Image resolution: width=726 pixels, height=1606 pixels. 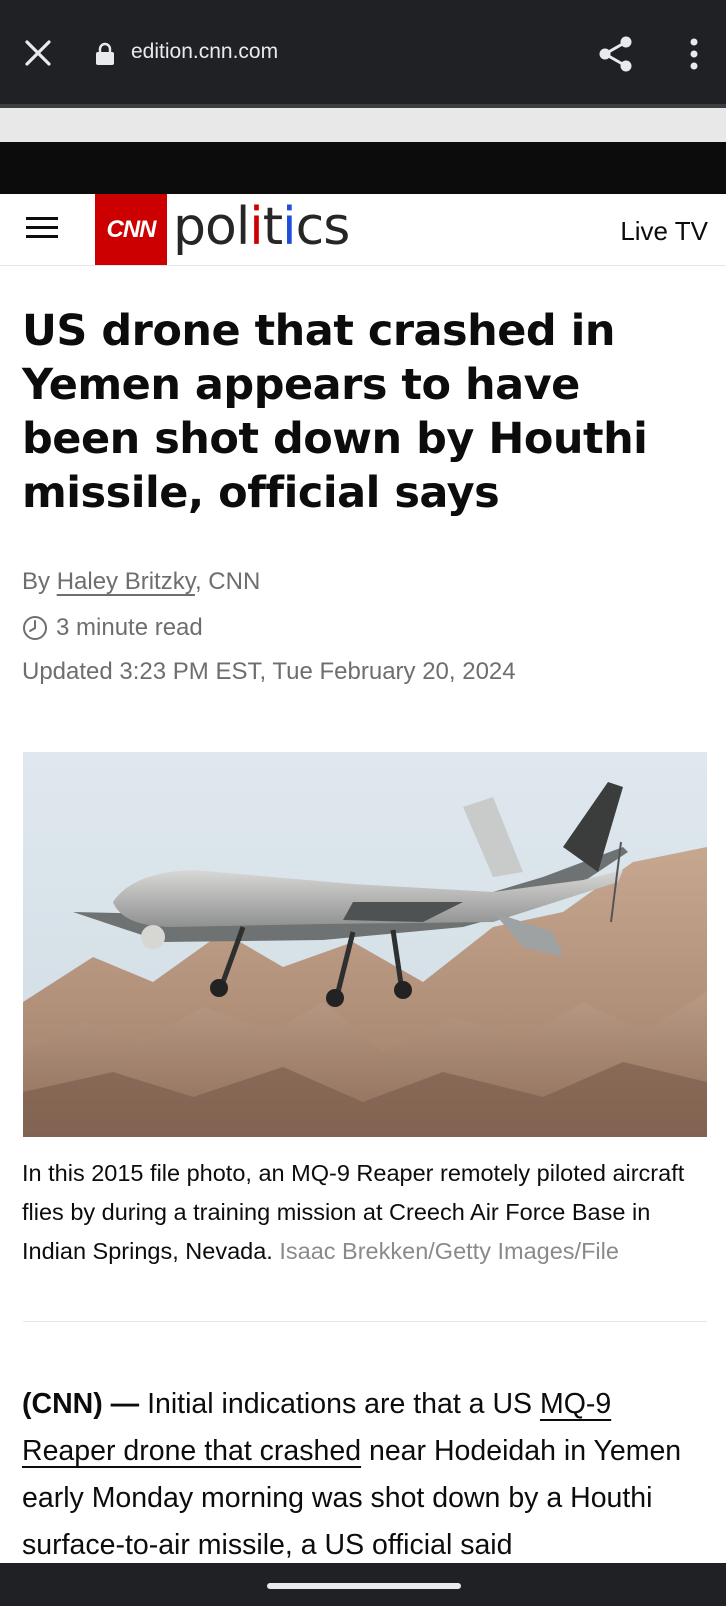 I want to click on share-icon, so click(x=616, y=54).